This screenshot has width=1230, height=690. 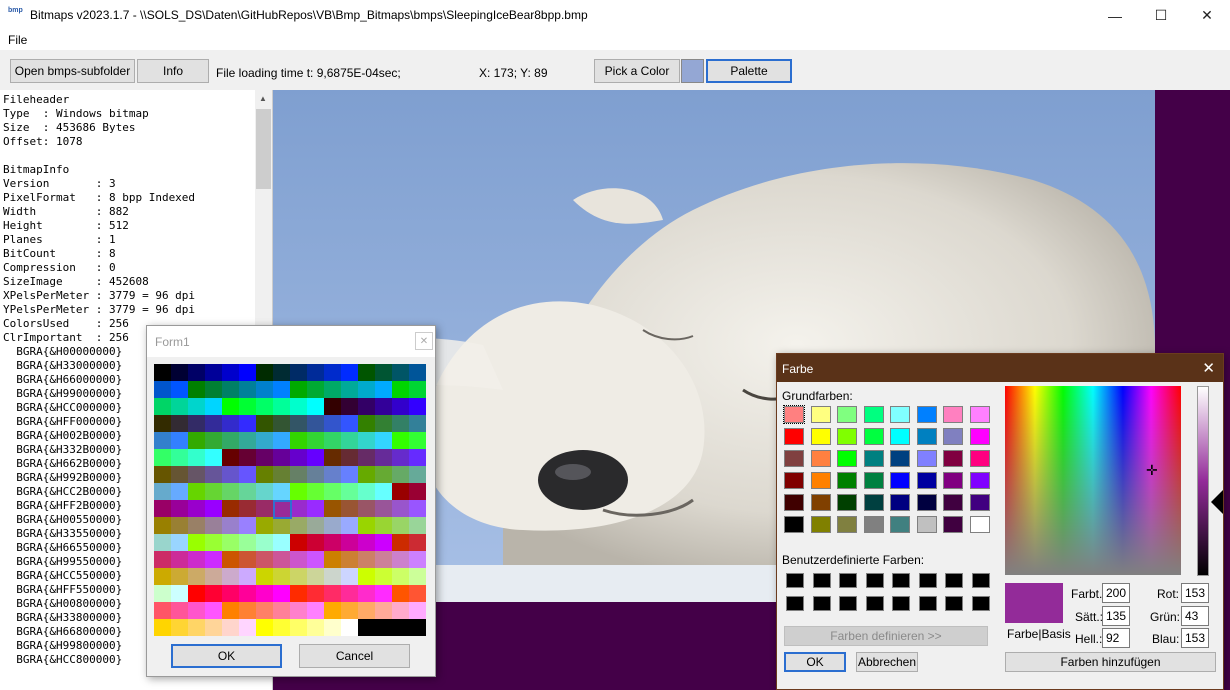 What do you see at coordinates (749, 71) in the screenshot?
I see `palette-button: Palette` at bounding box center [749, 71].